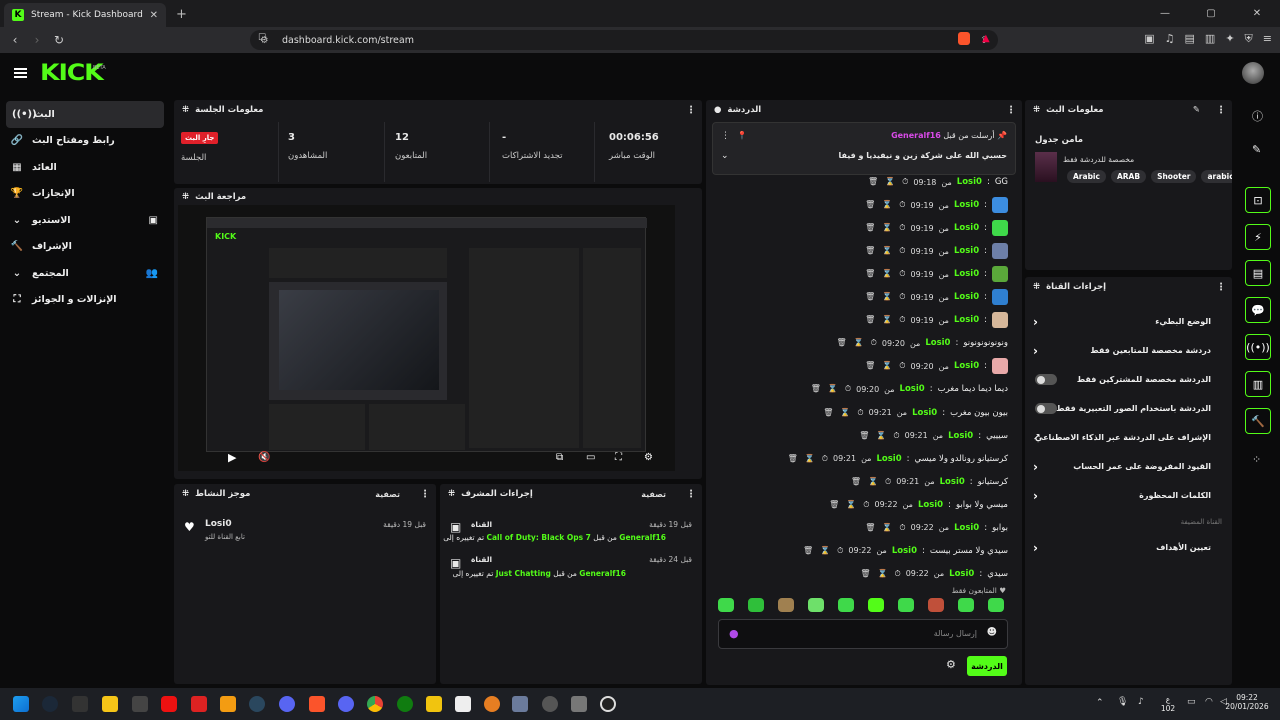 This screenshot has width=1280, height=720. I want to click on close-tab-icon: ✕, so click(154, 15).